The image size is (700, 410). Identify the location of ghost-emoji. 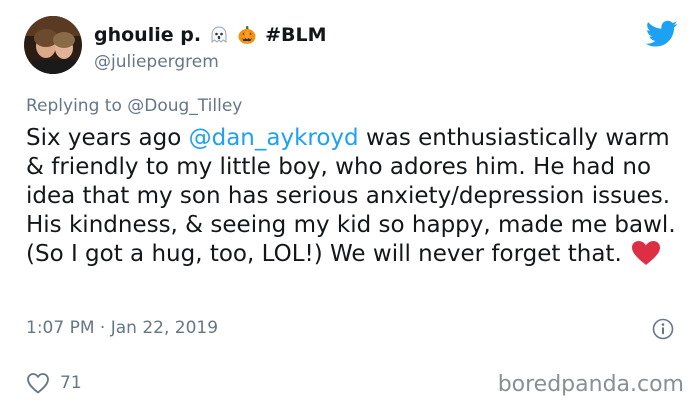
(219, 35).